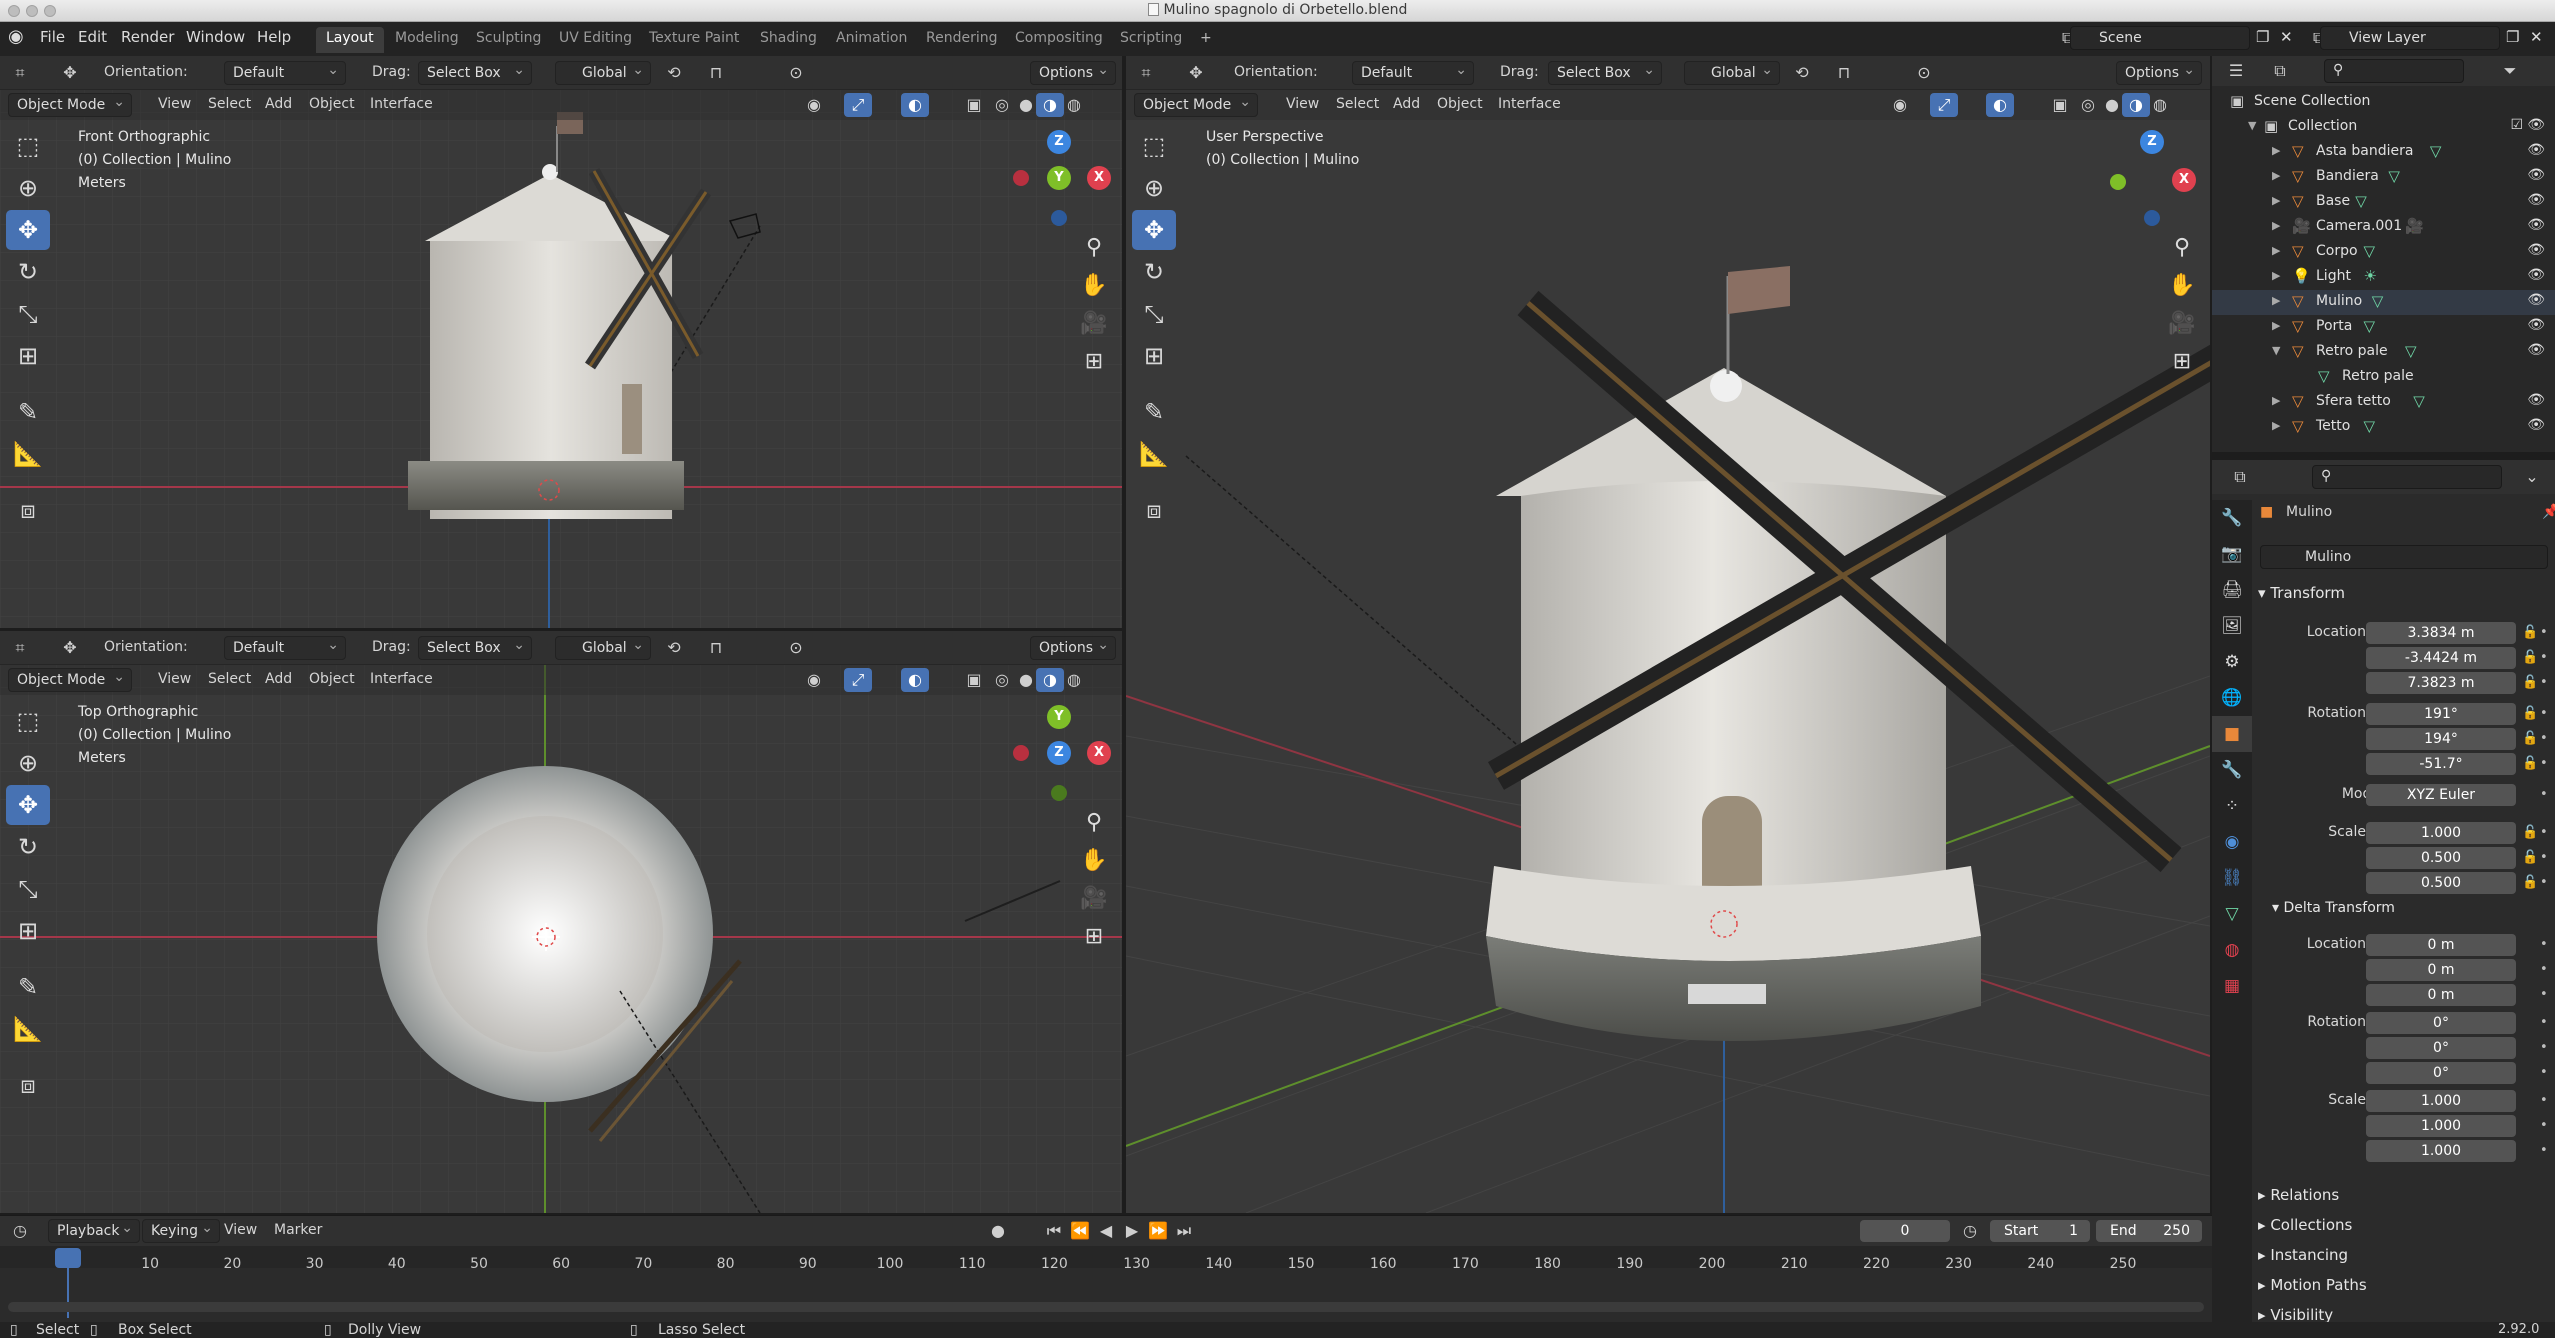 Image resolution: width=2555 pixels, height=1338 pixels. What do you see at coordinates (1094, 248) in the screenshot?
I see `zoom-icon: ⚲` at bounding box center [1094, 248].